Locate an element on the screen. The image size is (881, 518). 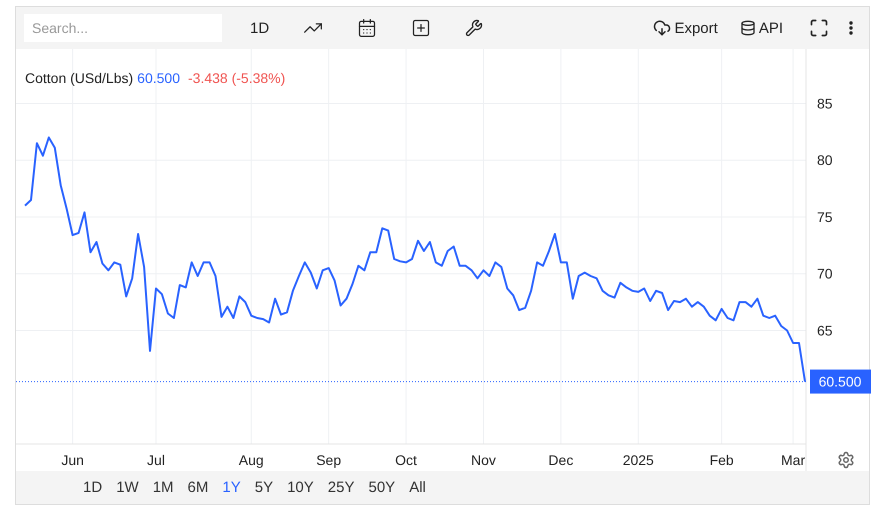
range-tab: 1M is located at coordinates (163, 487).